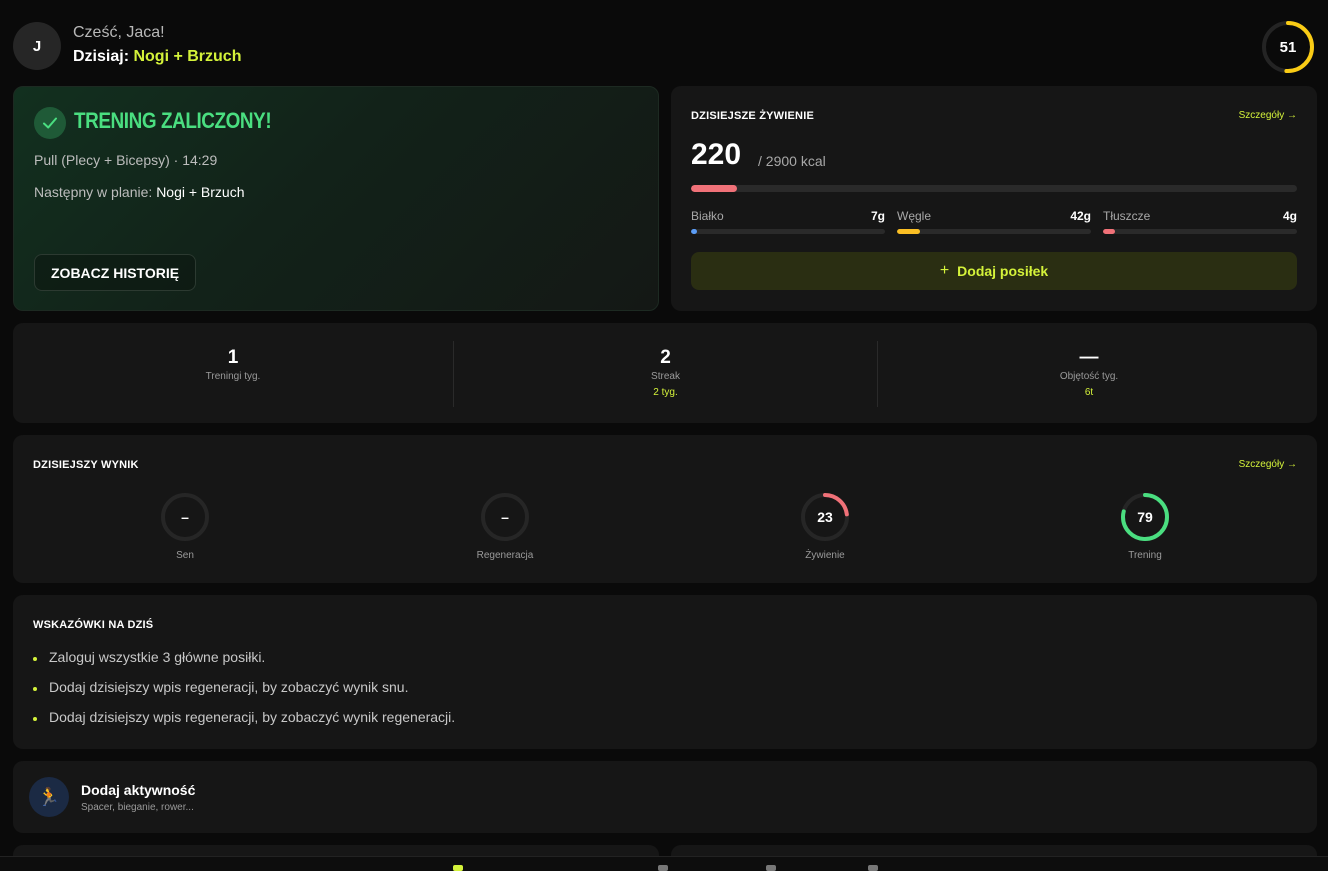  Describe the element at coordinates (1003, 271) in the screenshot. I see `add-meal-label: Dodaj posiłek` at that location.